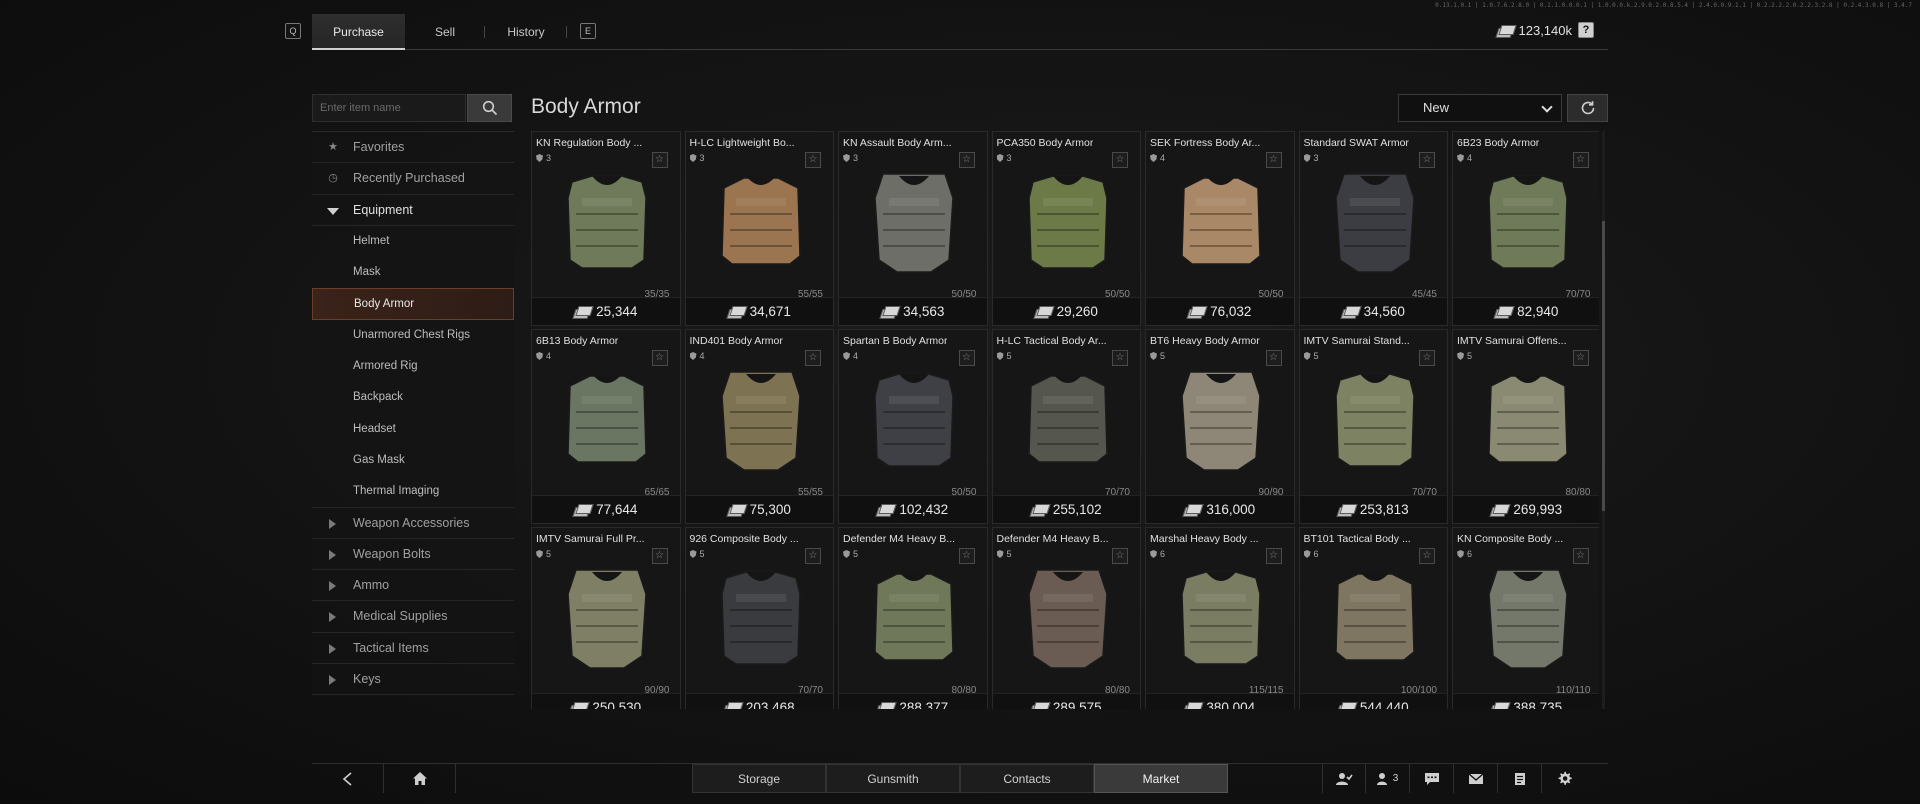 Image resolution: width=1920 pixels, height=804 pixels. I want to click on chat-icon, so click(1431, 778).